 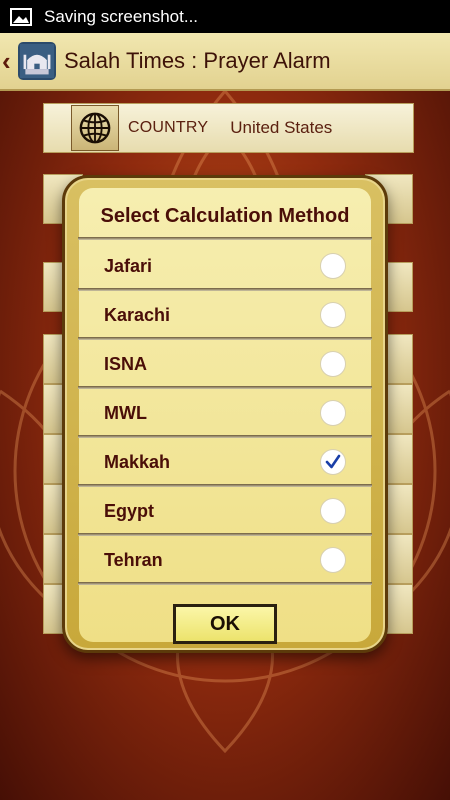 What do you see at coordinates (168, 127) in the screenshot?
I see `country-label: COUNTRY` at bounding box center [168, 127].